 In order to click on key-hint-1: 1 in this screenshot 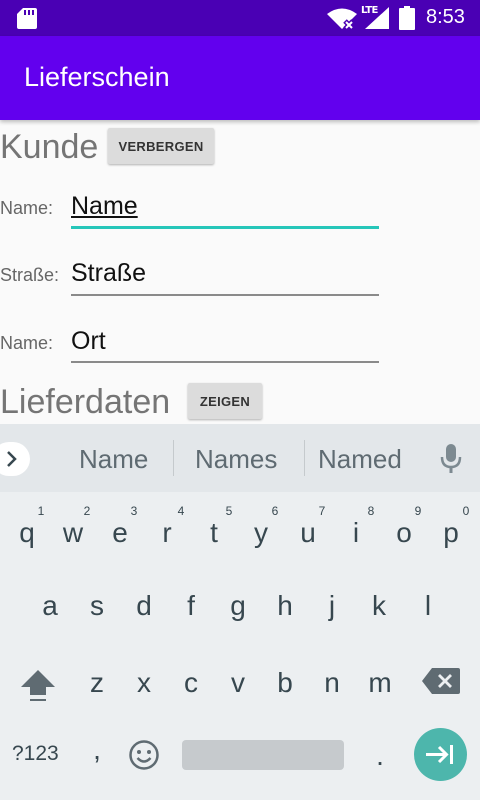, I will do `click(41, 511)`.